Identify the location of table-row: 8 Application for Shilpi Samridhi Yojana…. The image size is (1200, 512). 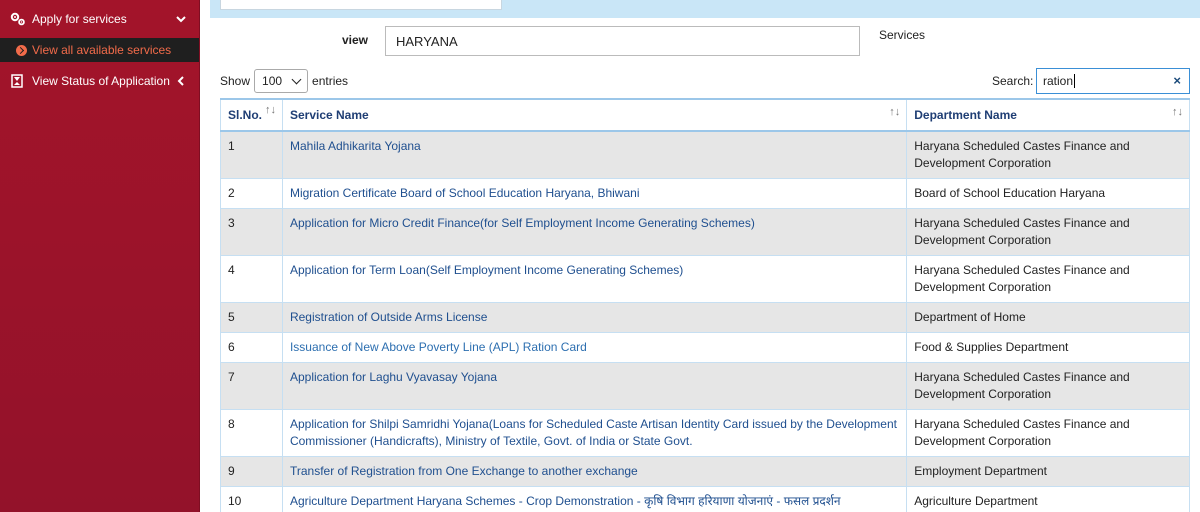
(705, 432).